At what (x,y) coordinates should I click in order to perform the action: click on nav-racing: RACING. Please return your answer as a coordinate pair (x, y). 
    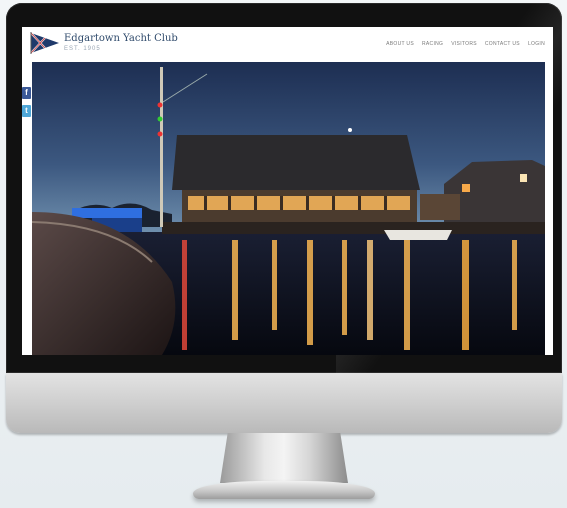
    Looking at the image, I should click on (432, 44).